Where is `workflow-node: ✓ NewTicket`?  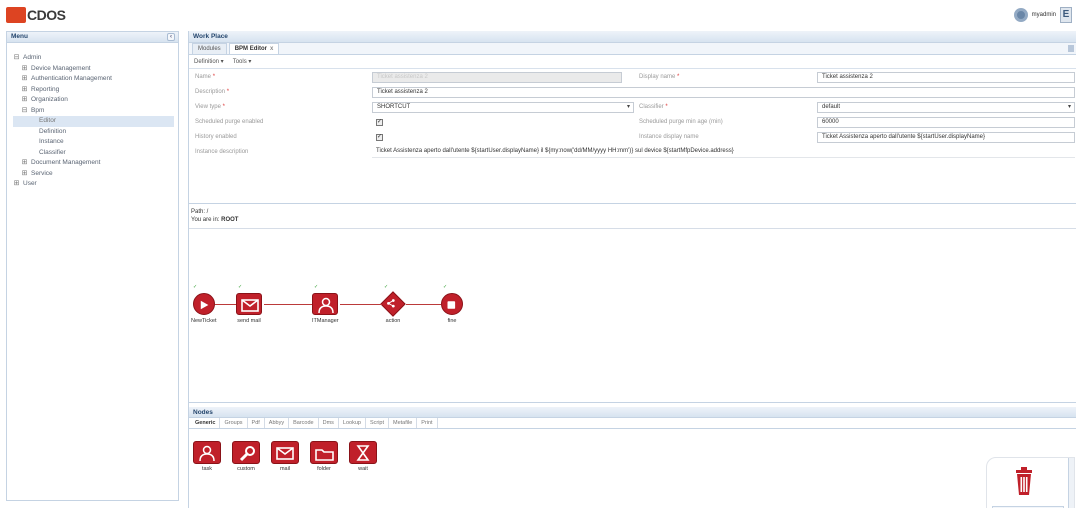
workflow-node: ✓ NewTicket is located at coordinates (203, 304).